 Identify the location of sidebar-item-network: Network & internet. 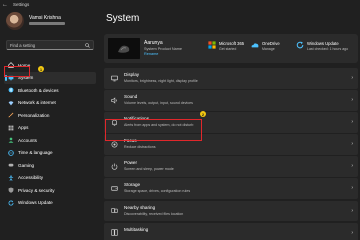
(50, 103).